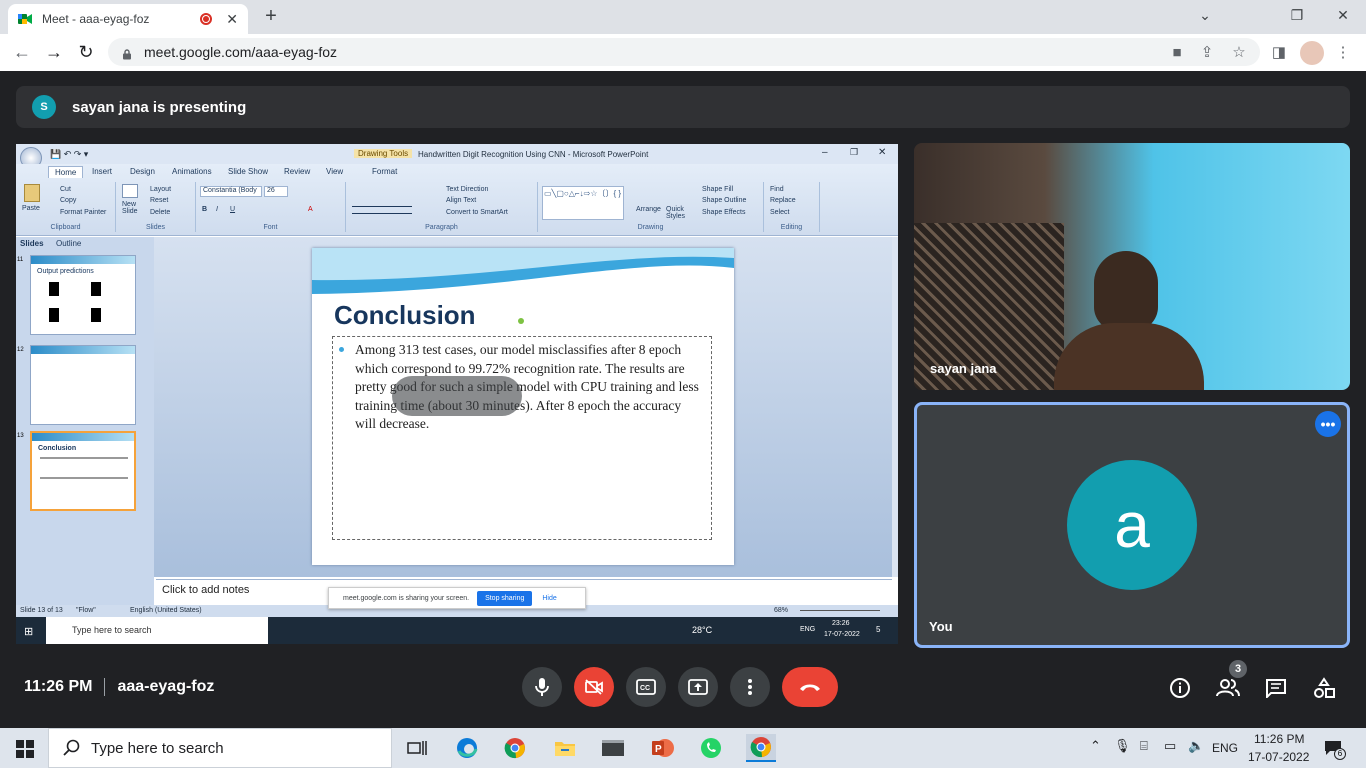 The image size is (1366, 768). Describe the element at coordinates (679, 213) in the screenshot. I see `quick-styles-button: Quick Styles` at that location.